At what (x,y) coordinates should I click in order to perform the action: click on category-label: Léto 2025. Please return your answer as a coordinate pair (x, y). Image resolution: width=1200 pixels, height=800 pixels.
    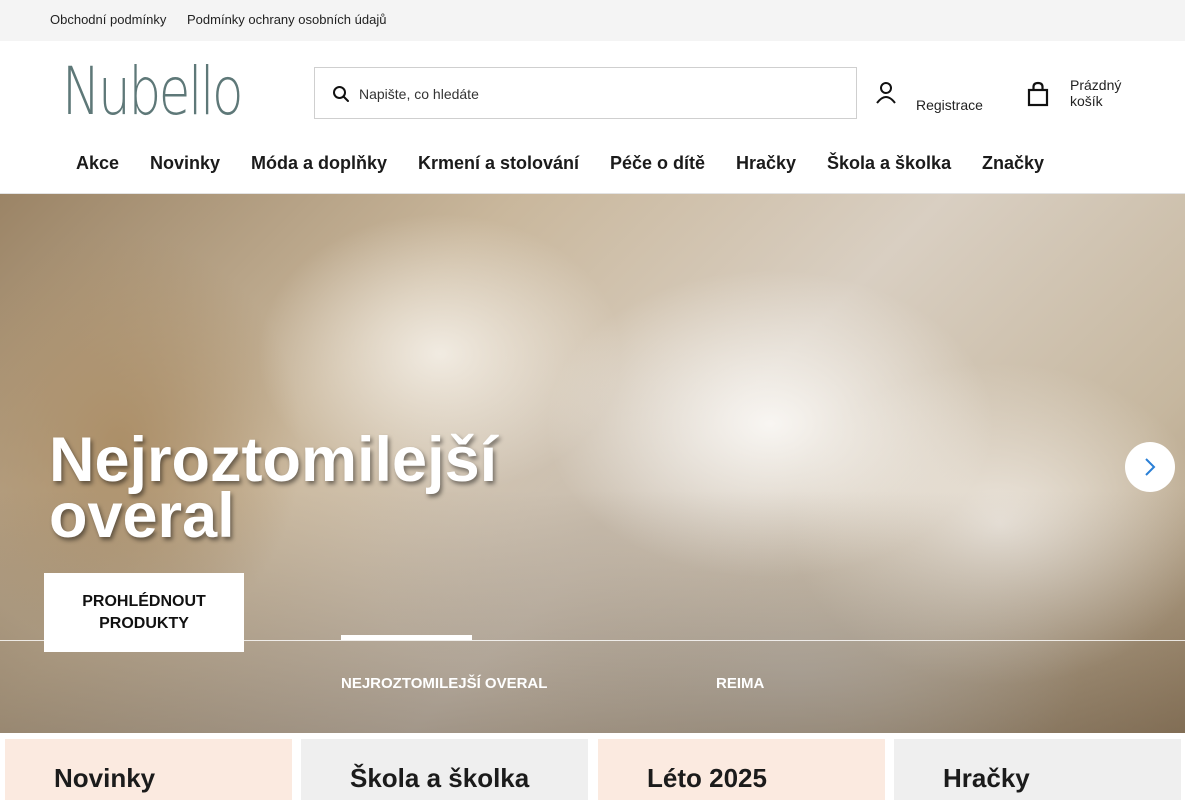
    Looking at the image, I should click on (707, 778).